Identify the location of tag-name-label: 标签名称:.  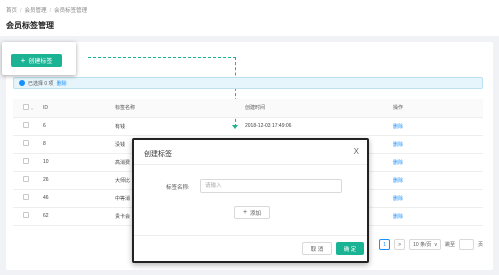
(178, 188).